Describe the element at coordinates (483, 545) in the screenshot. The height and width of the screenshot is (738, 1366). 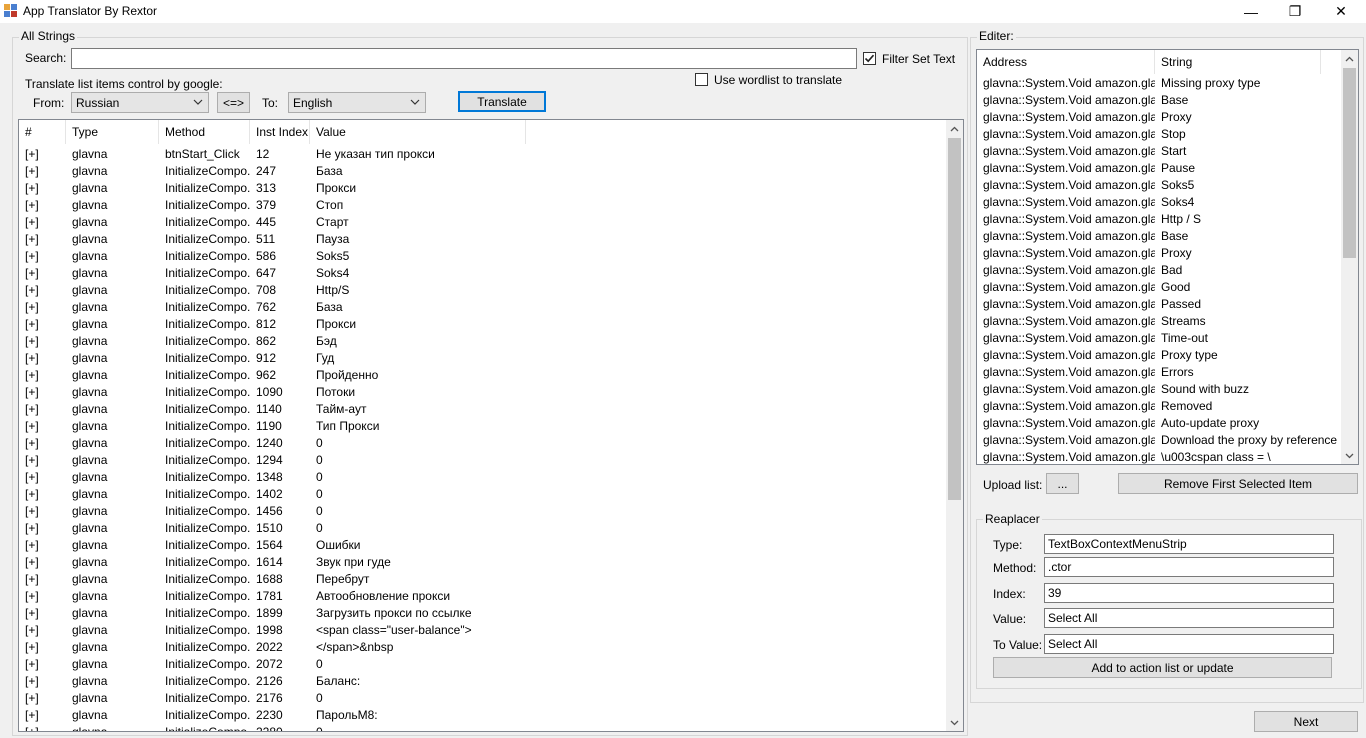
I see `table-row: [+] glavna InitializeCompo... 1564 Ошибки` at that location.